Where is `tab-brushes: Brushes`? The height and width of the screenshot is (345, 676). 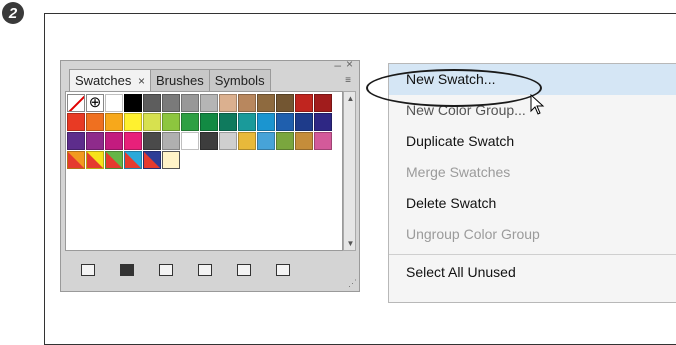 tab-brushes: Brushes is located at coordinates (180, 80).